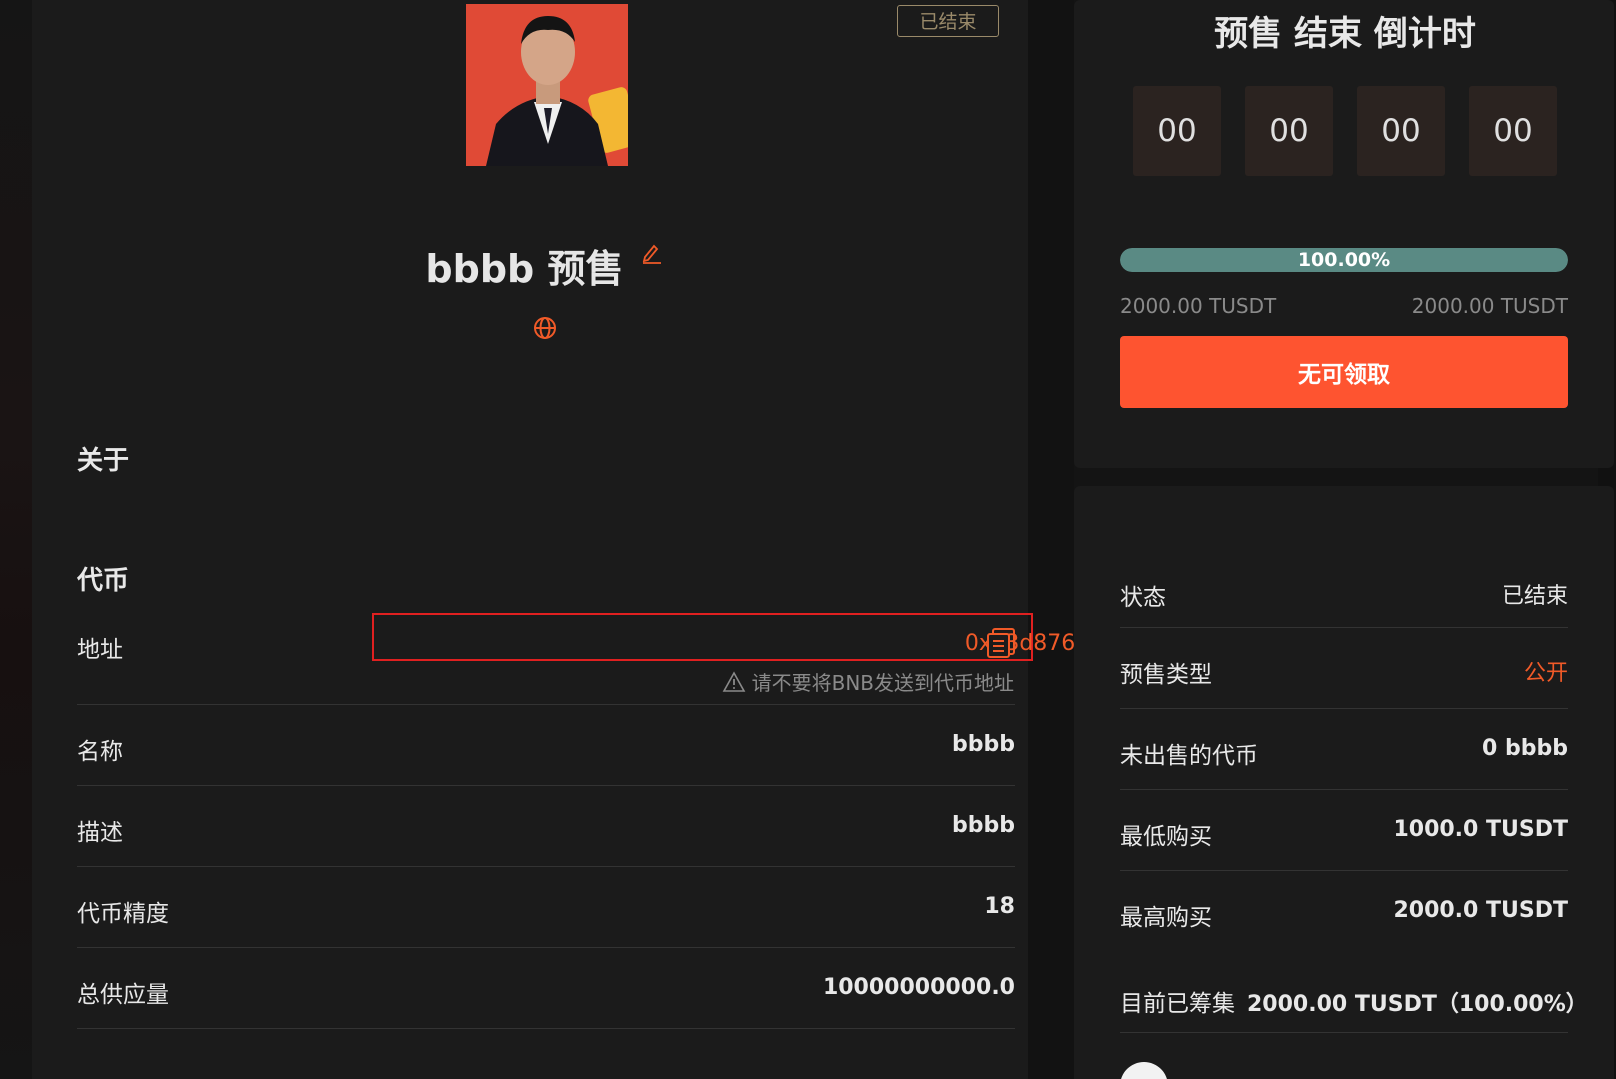 The height and width of the screenshot is (1079, 1616). What do you see at coordinates (652, 253) in the screenshot?
I see `edit-icon` at bounding box center [652, 253].